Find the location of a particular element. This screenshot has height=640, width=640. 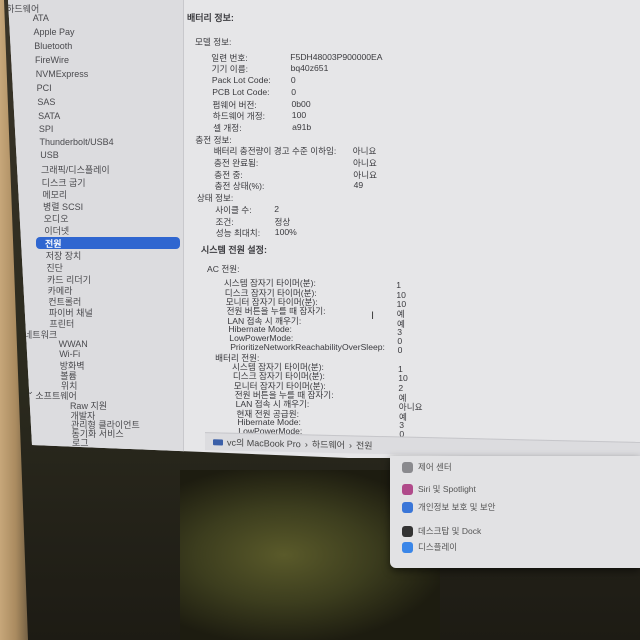

settings-item: 데스크탑 및 Dock is located at coordinates (441, 531).